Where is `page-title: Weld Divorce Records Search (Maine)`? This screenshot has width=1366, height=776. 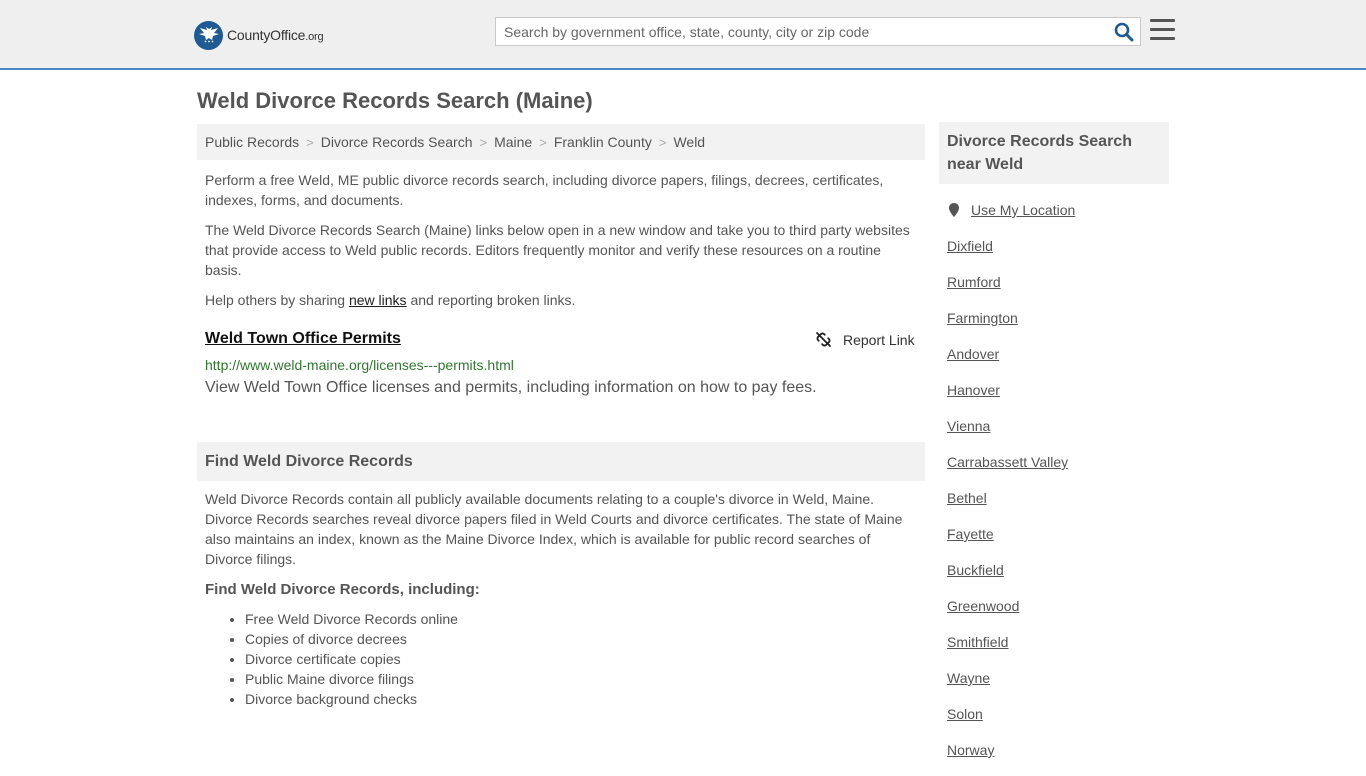 page-title: Weld Divorce Records Search (Maine) is located at coordinates (395, 100).